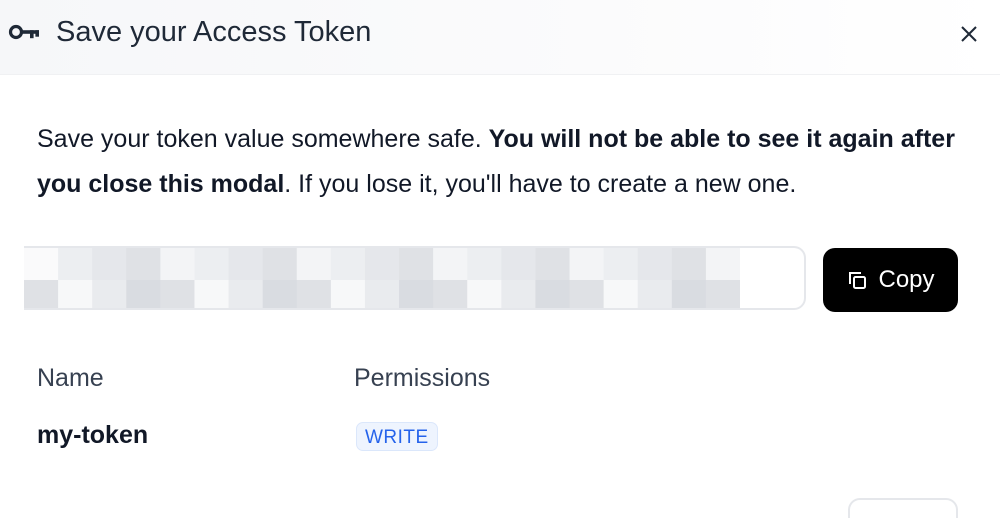  Describe the element at coordinates (906, 279) in the screenshot. I see `copy-button-label: Copy` at that location.